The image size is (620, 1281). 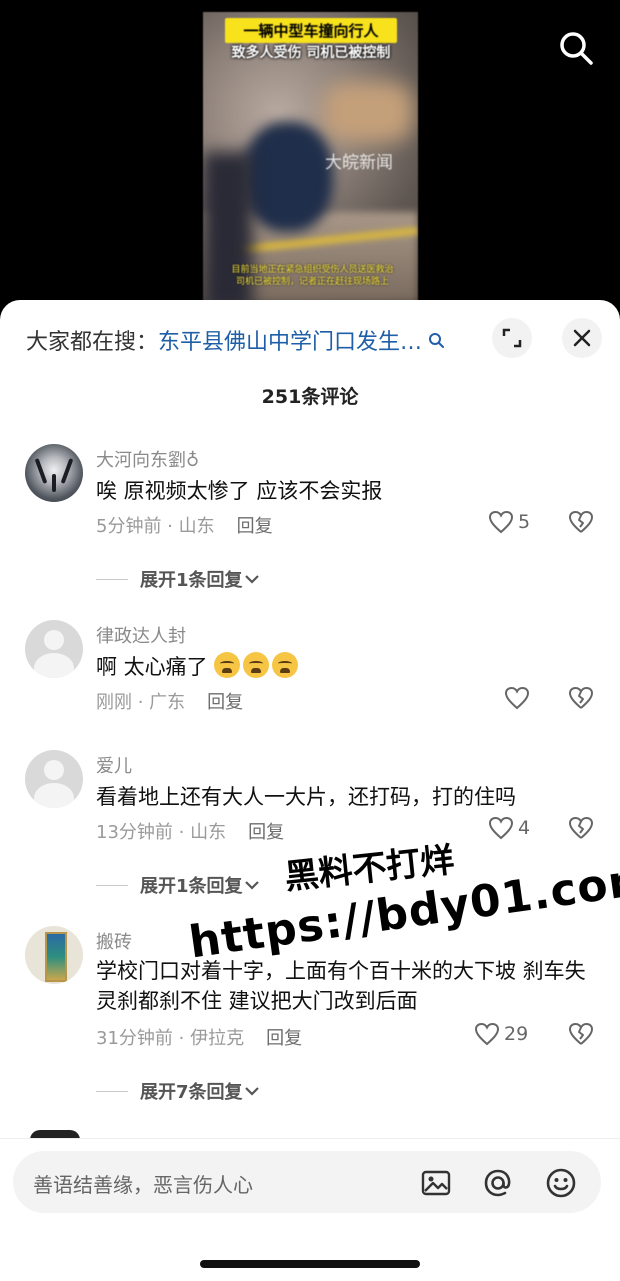 What do you see at coordinates (311, 30) in the screenshot?
I see `video-headline: 一辆中型车撞向行人` at bounding box center [311, 30].